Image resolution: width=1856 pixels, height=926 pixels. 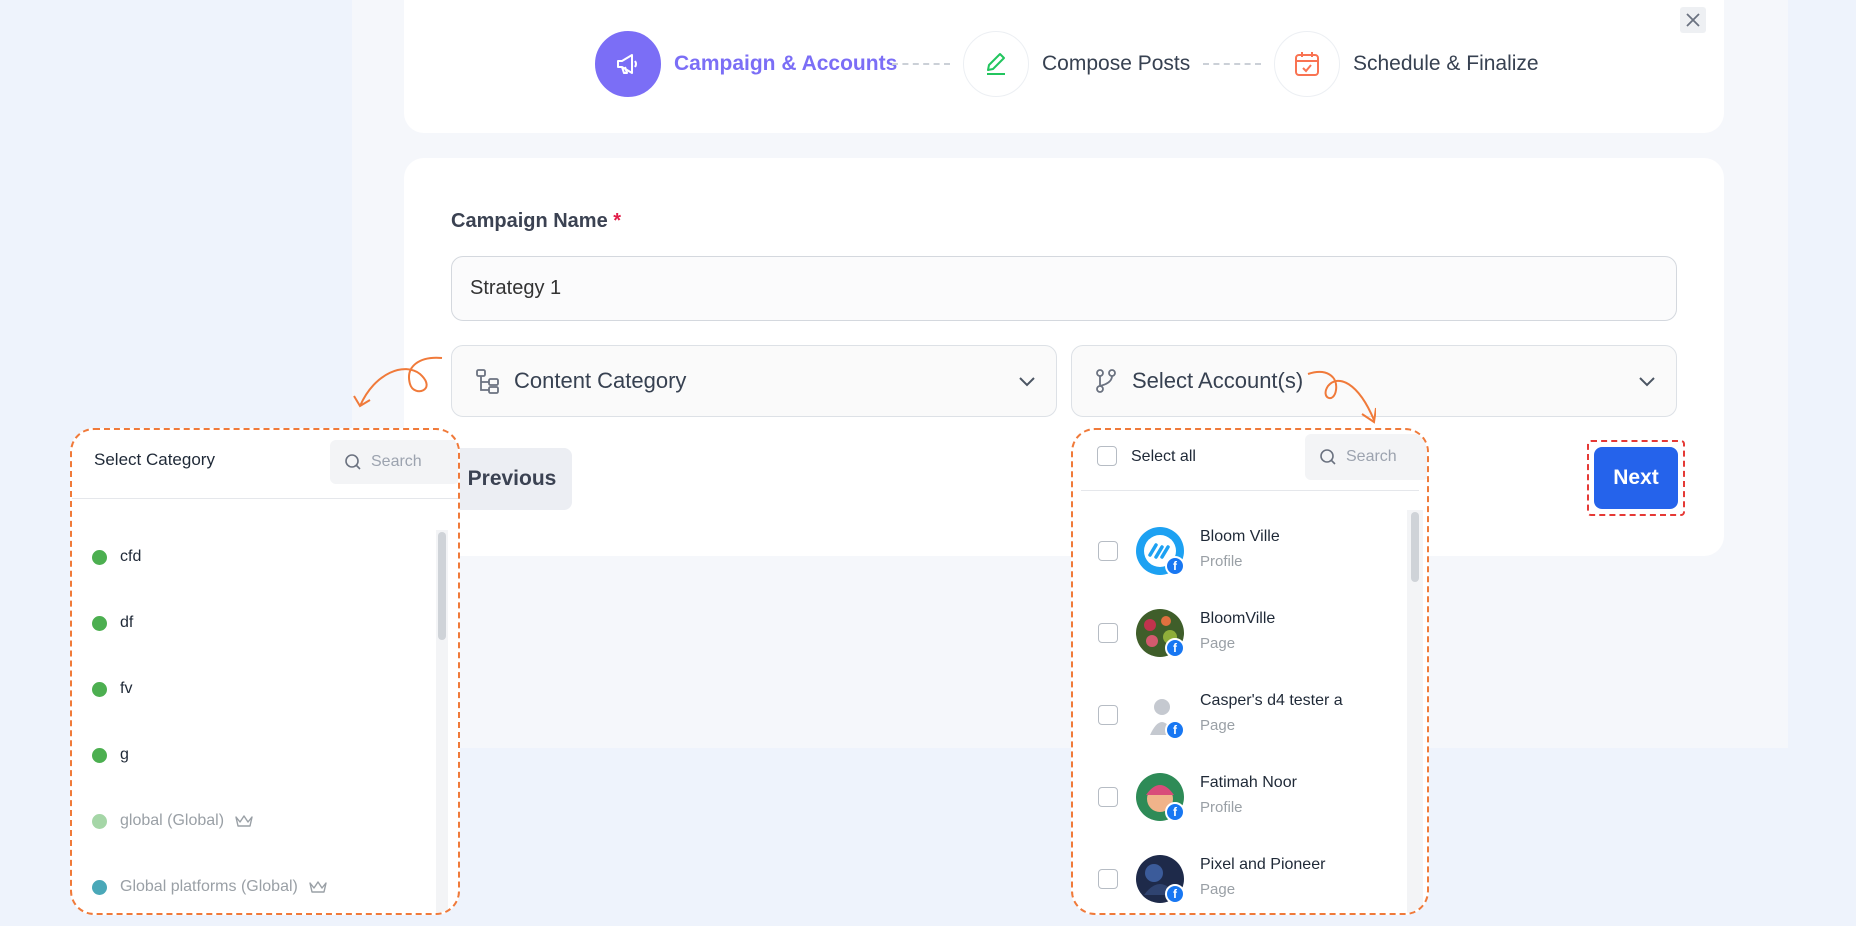 I want to click on select-category-title: Select Category, so click(x=154, y=459).